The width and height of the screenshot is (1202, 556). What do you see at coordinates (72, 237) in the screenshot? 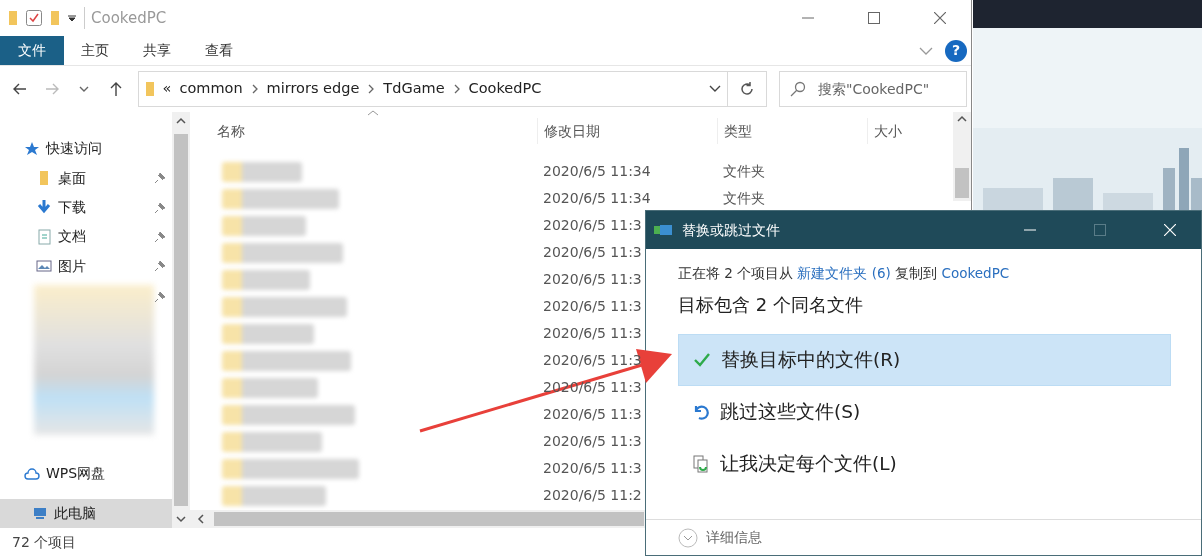
I see `nav-label: 文档` at bounding box center [72, 237].